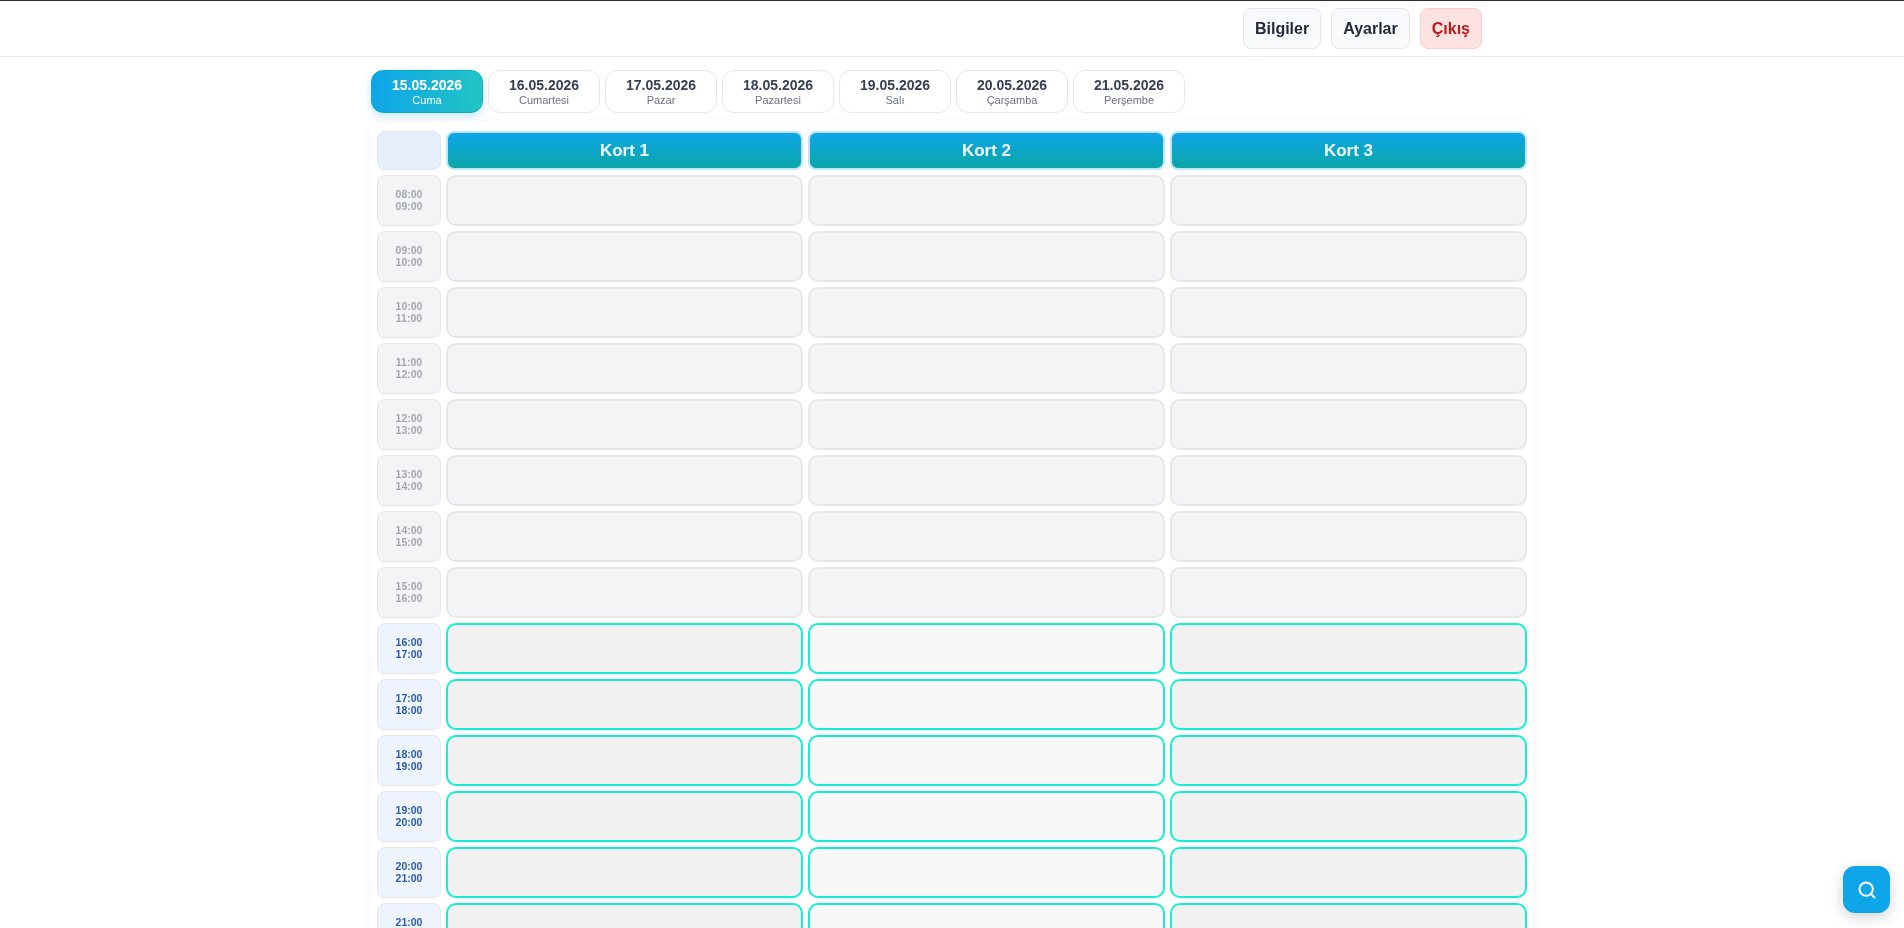 This screenshot has height=928, width=1904. What do you see at coordinates (895, 91) in the screenshot?
I see `date-tab: 19.05.2026 Salı` at bounding box center [895, 91].